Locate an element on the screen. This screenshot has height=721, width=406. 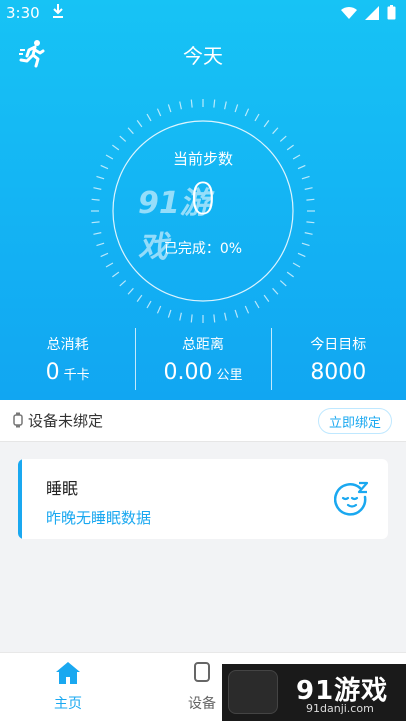
watermark-banner: 91游戏 91danji.com is located at coordinates (314, 692).